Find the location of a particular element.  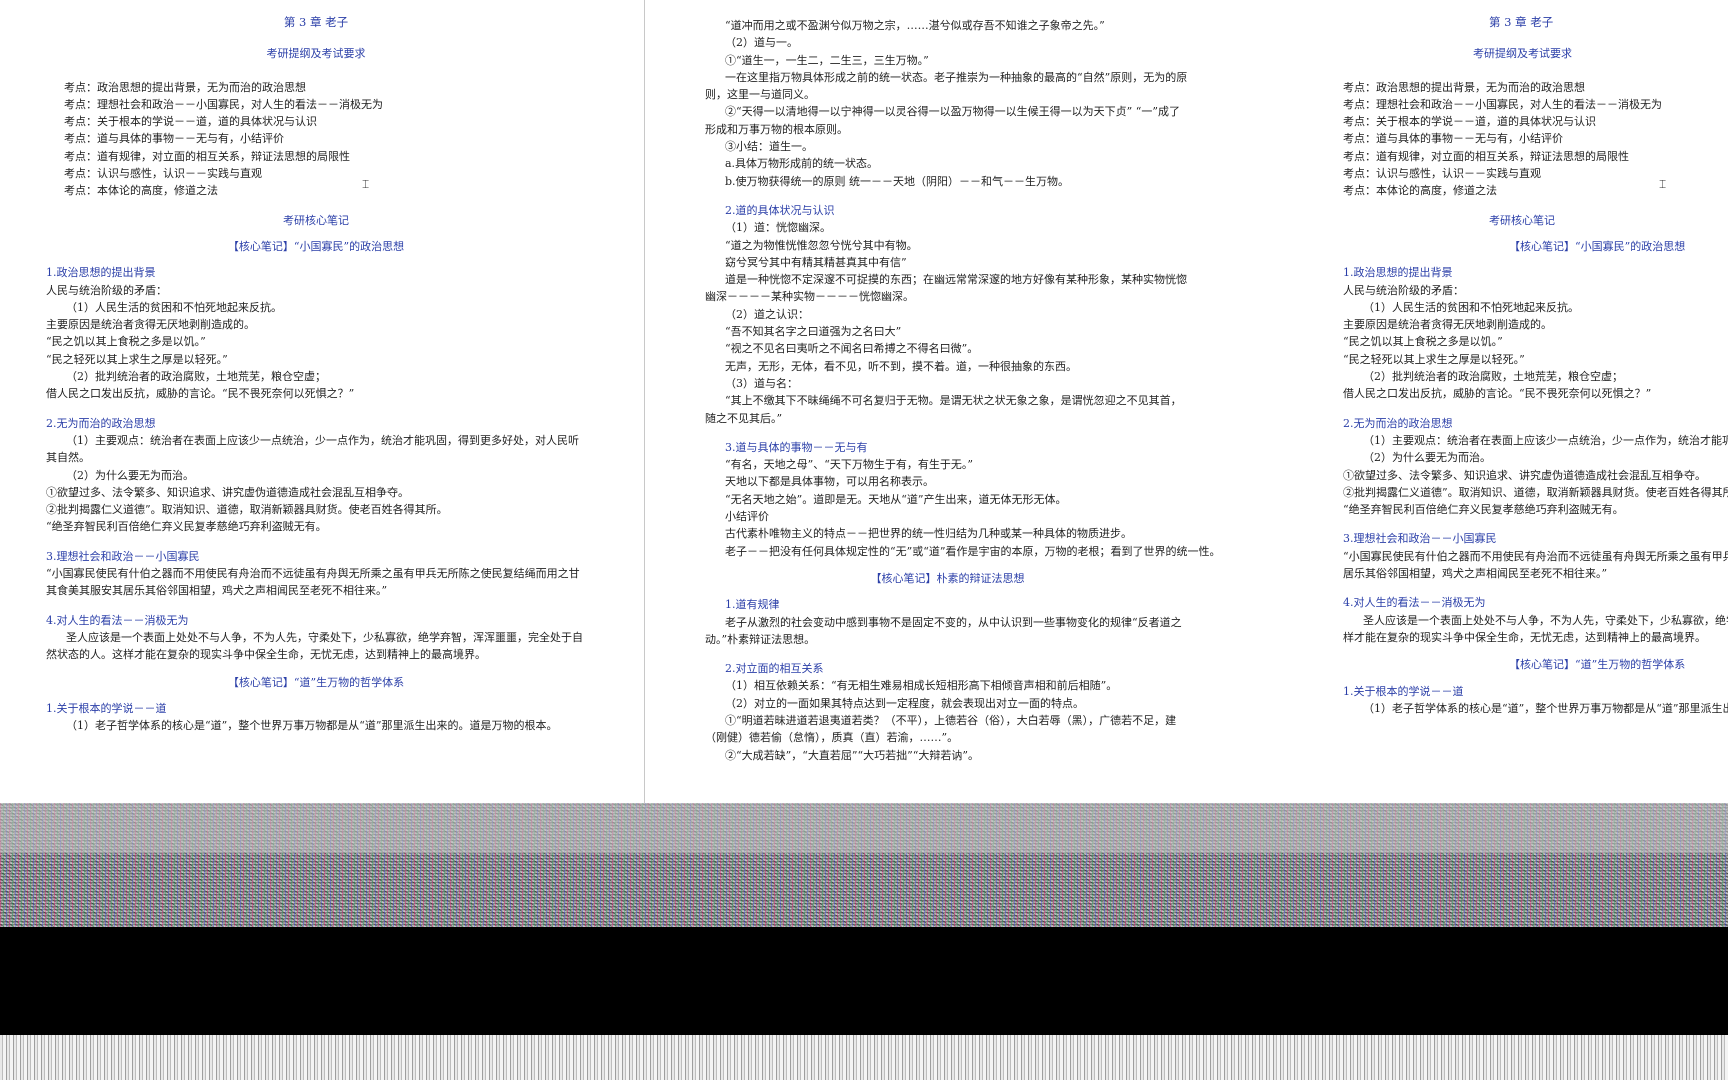

text-line: “道之为物惟恍惟忽忽兮恍兮其中有物。 is located at coordinates (821, 245).